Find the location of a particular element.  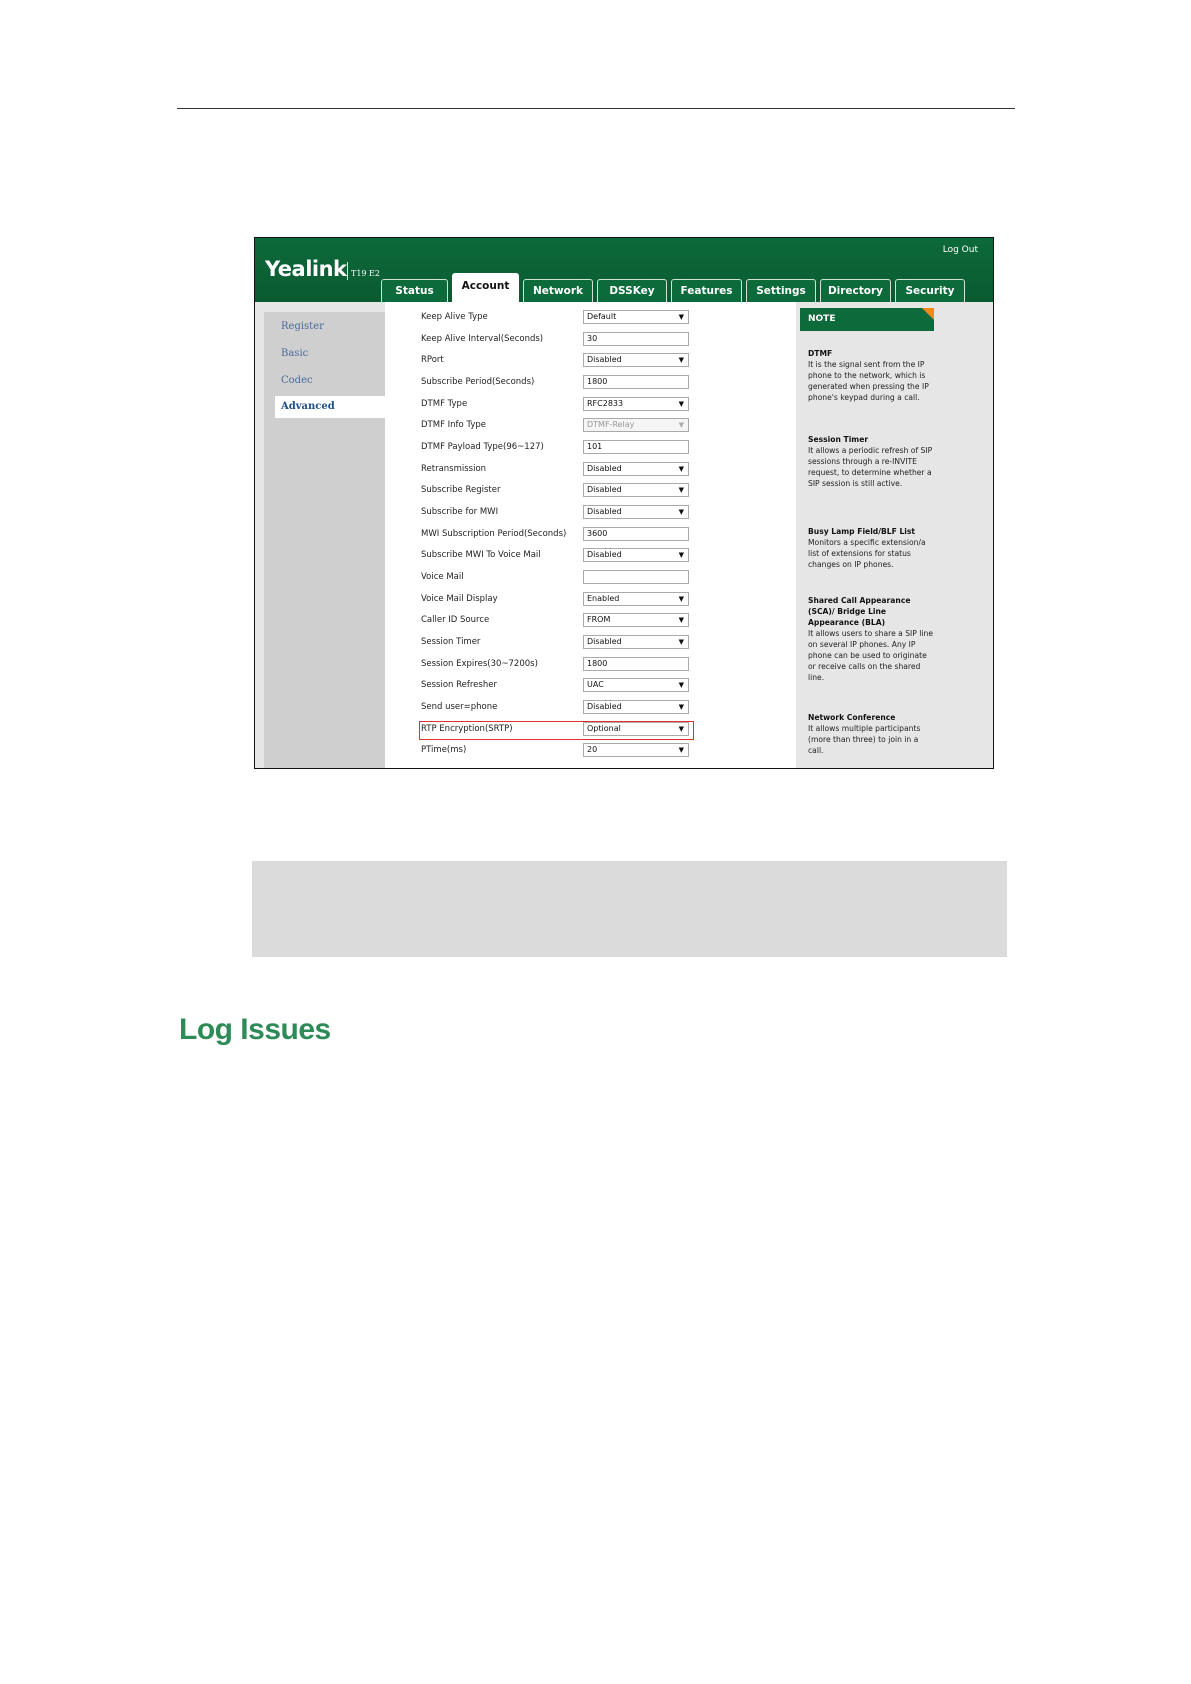

session-expires-input: 1800 is located at coordinates (636, 664).